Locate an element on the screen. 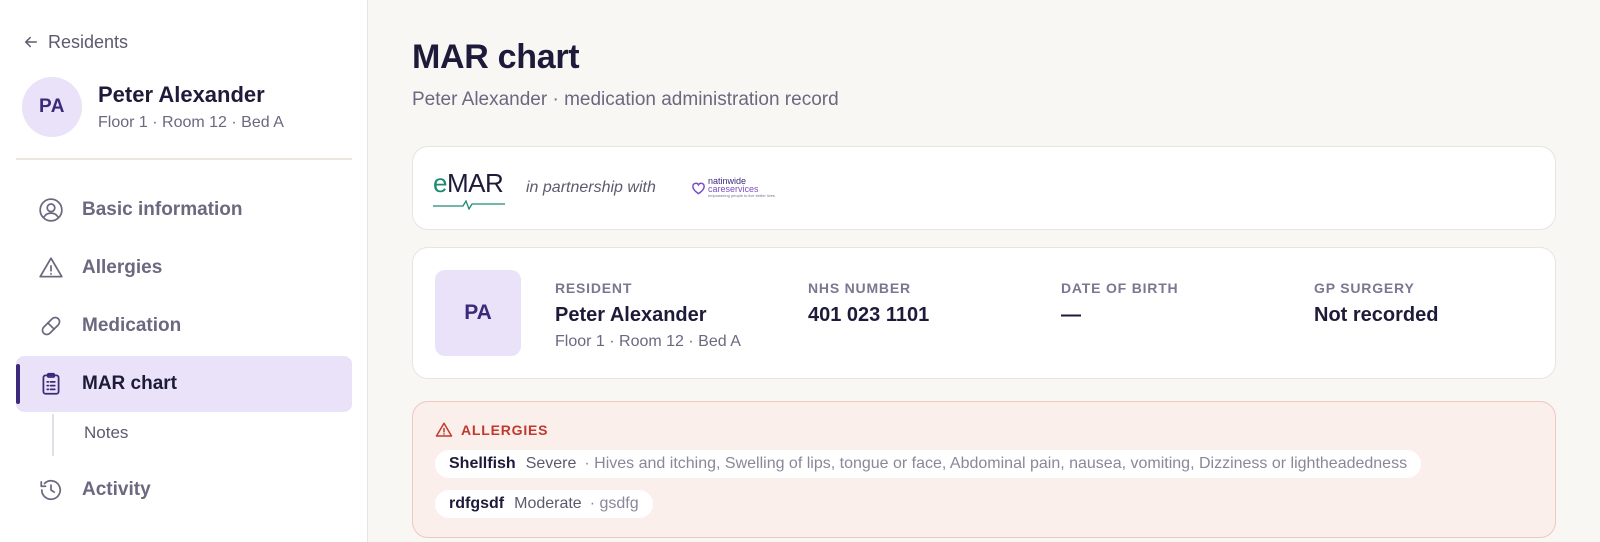  emar-logo: eMAR is located at coordinates (469, 192).